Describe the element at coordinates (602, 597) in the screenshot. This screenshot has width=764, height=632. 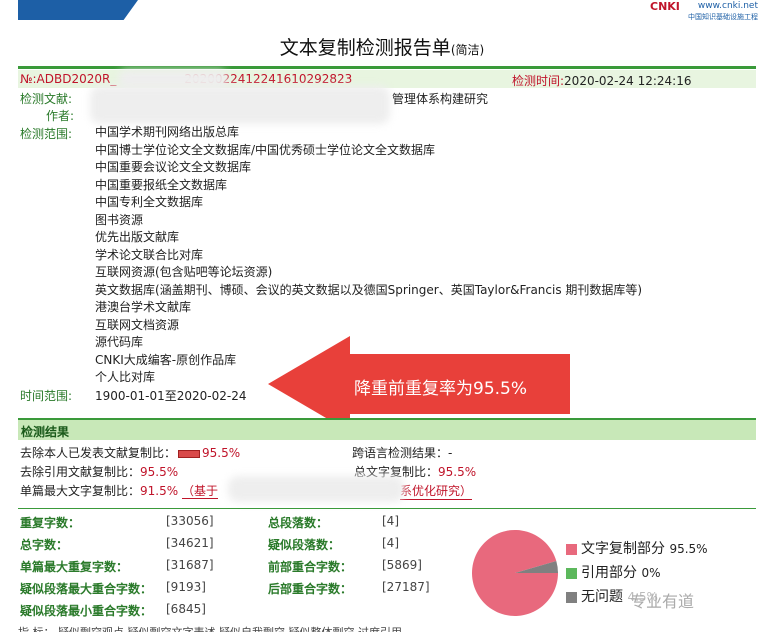
I see `legend-label-ok: 无问题` at that location.